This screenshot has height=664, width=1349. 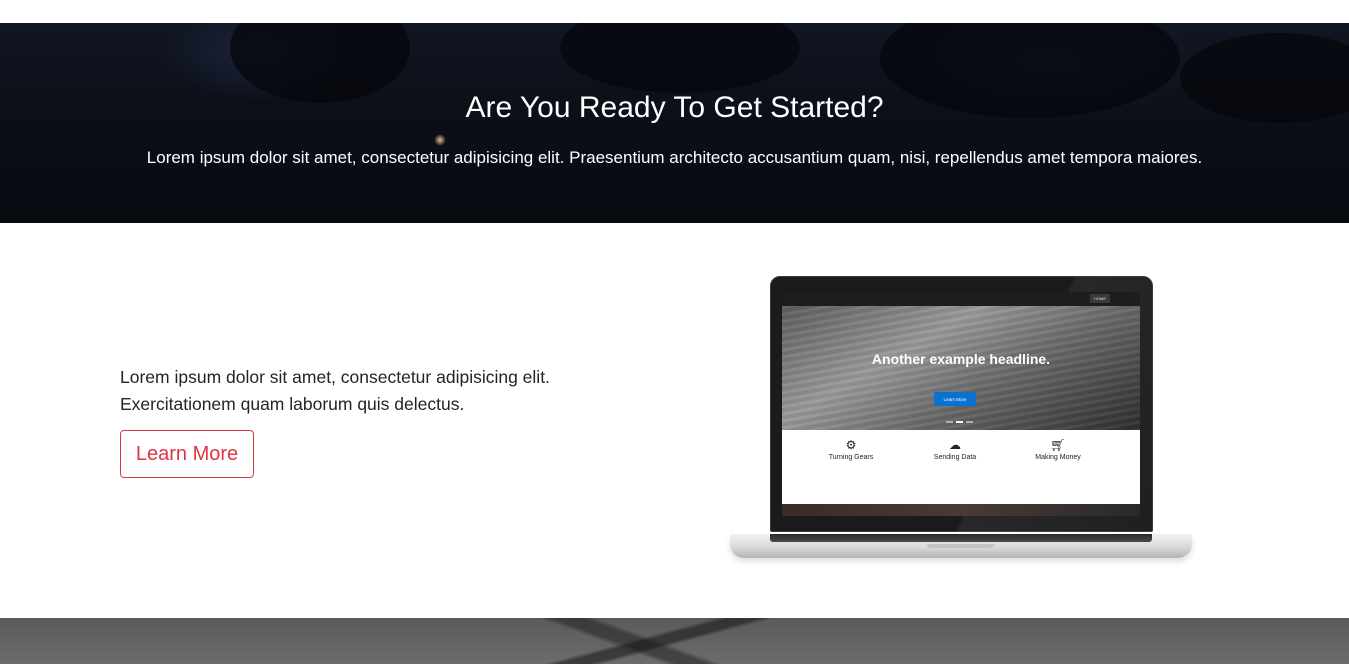 I want to click on cloud-icon: ☁, so click(x=955, y=445).